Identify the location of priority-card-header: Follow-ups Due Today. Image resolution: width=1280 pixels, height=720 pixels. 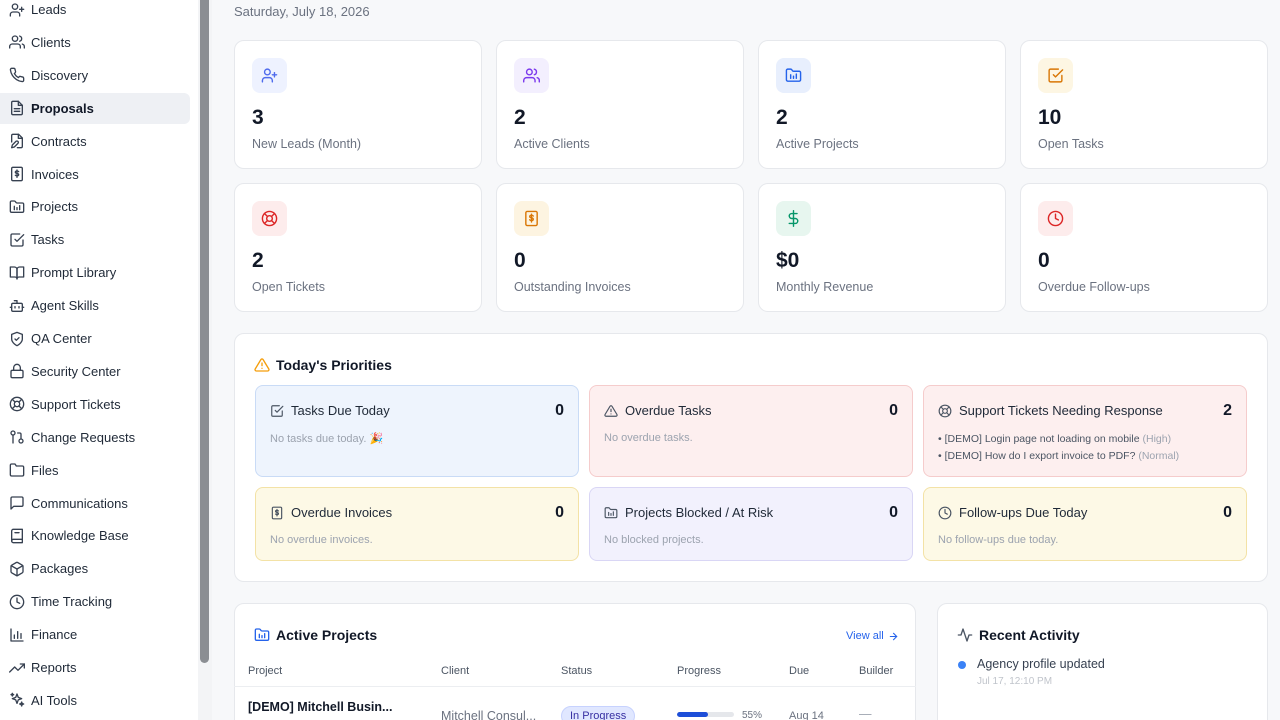
(1012, 512).